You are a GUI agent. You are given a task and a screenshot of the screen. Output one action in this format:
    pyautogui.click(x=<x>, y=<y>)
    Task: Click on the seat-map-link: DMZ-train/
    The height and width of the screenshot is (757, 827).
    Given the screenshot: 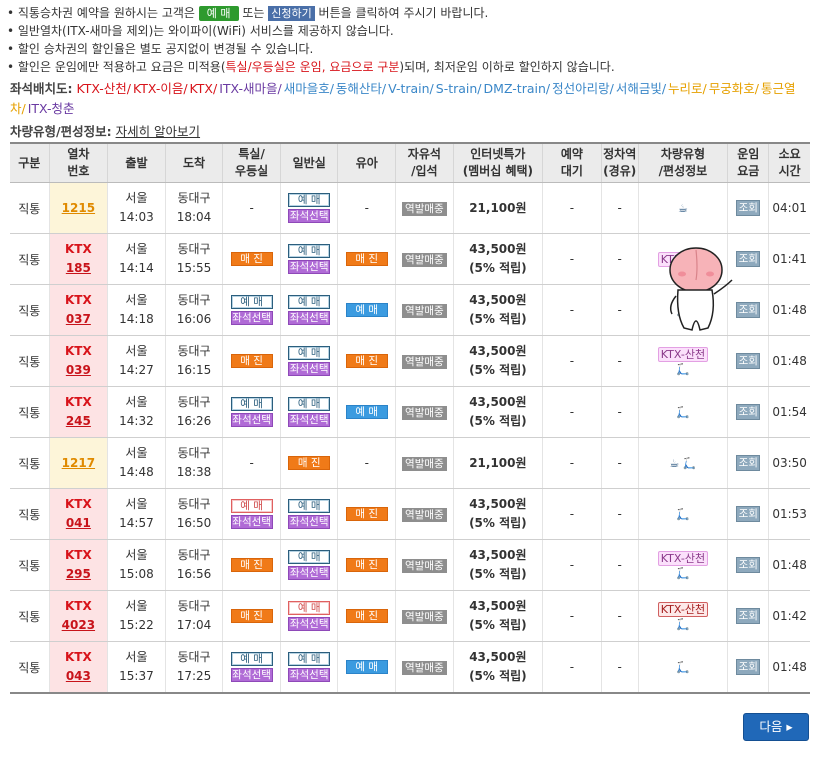 What is the action you would take?
    pyautogui.click(x=517, y=88)
    